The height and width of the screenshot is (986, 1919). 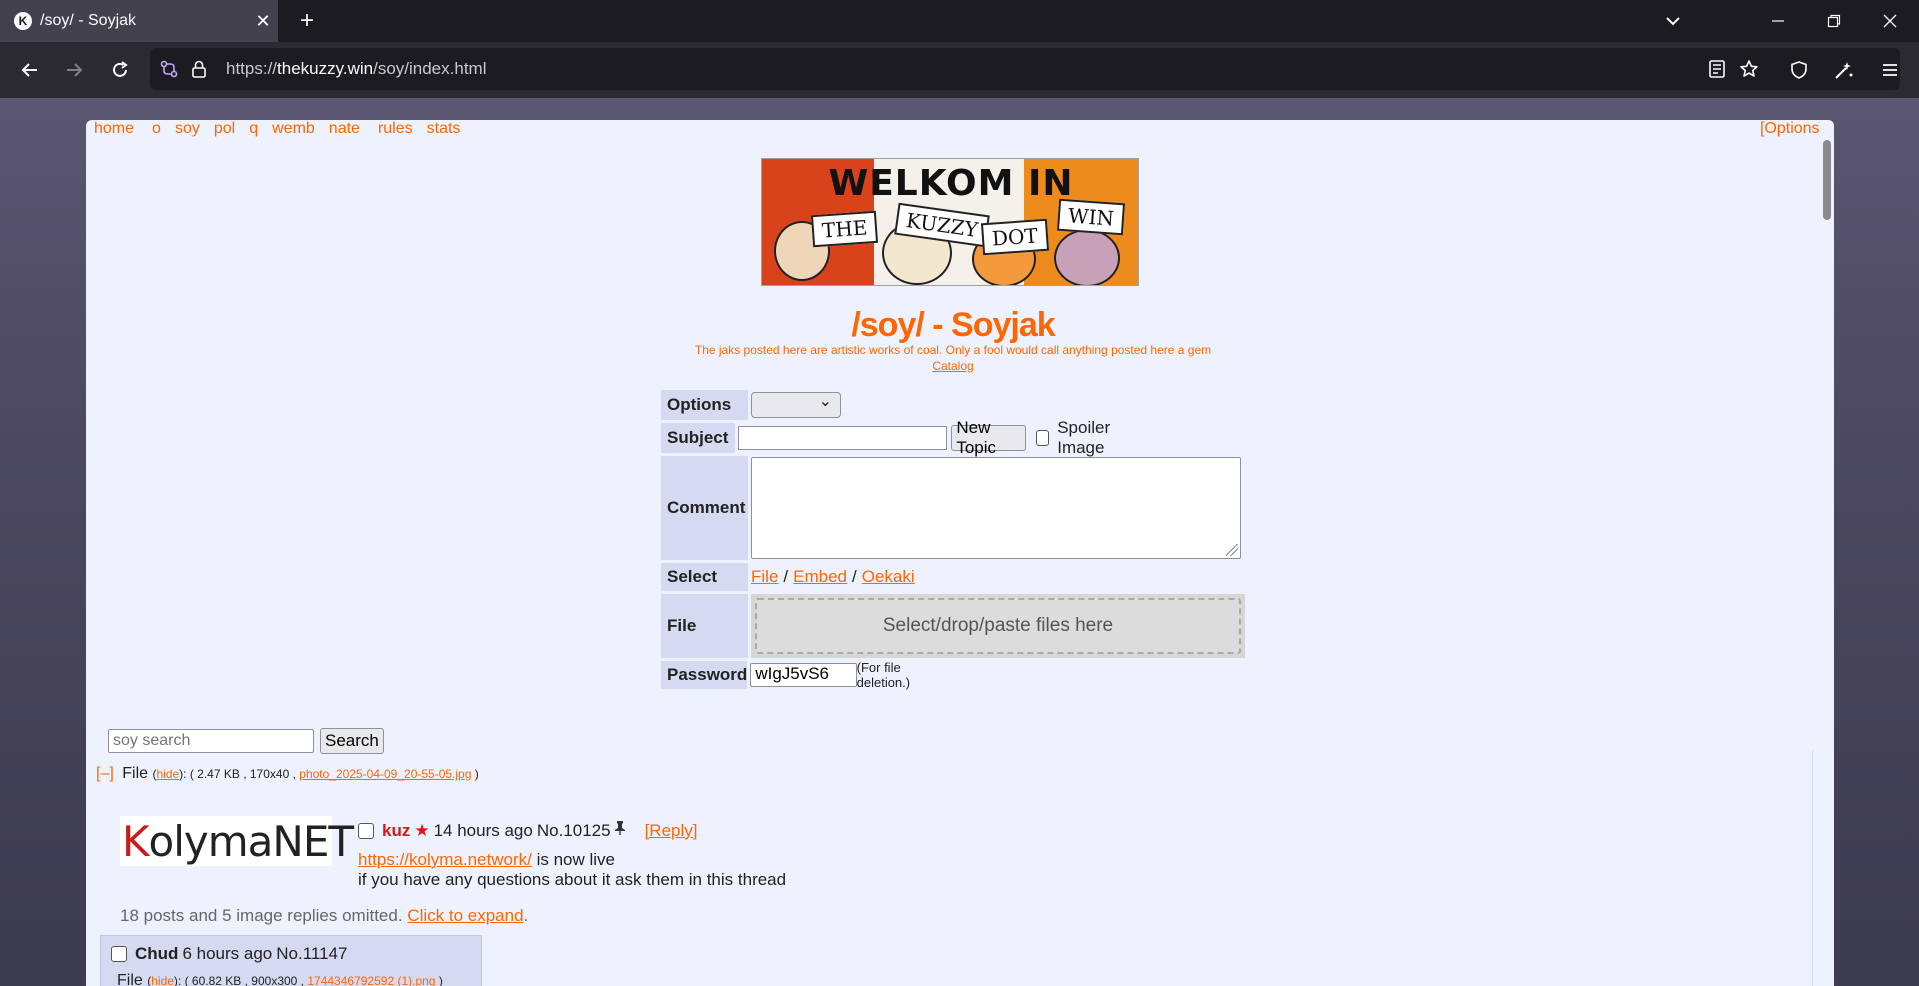 I want to click on scrollbar-thumb, so click(x=1827, y=180).